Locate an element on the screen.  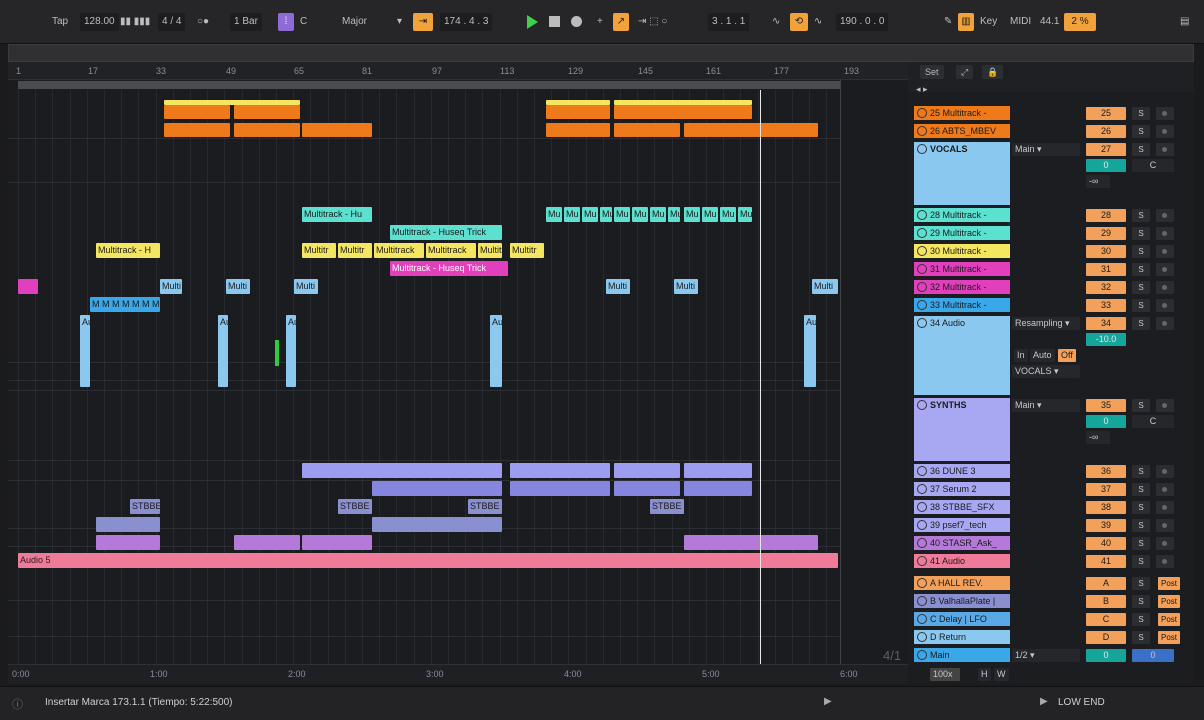
scale-select: Major is located at coordinates (354, 22).